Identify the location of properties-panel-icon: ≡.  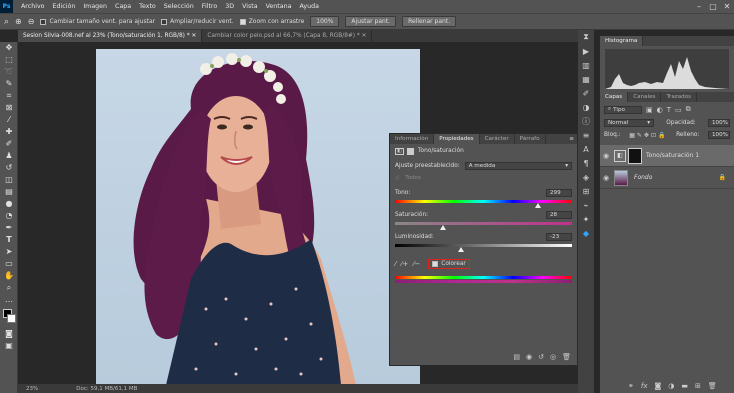
(586, 135).